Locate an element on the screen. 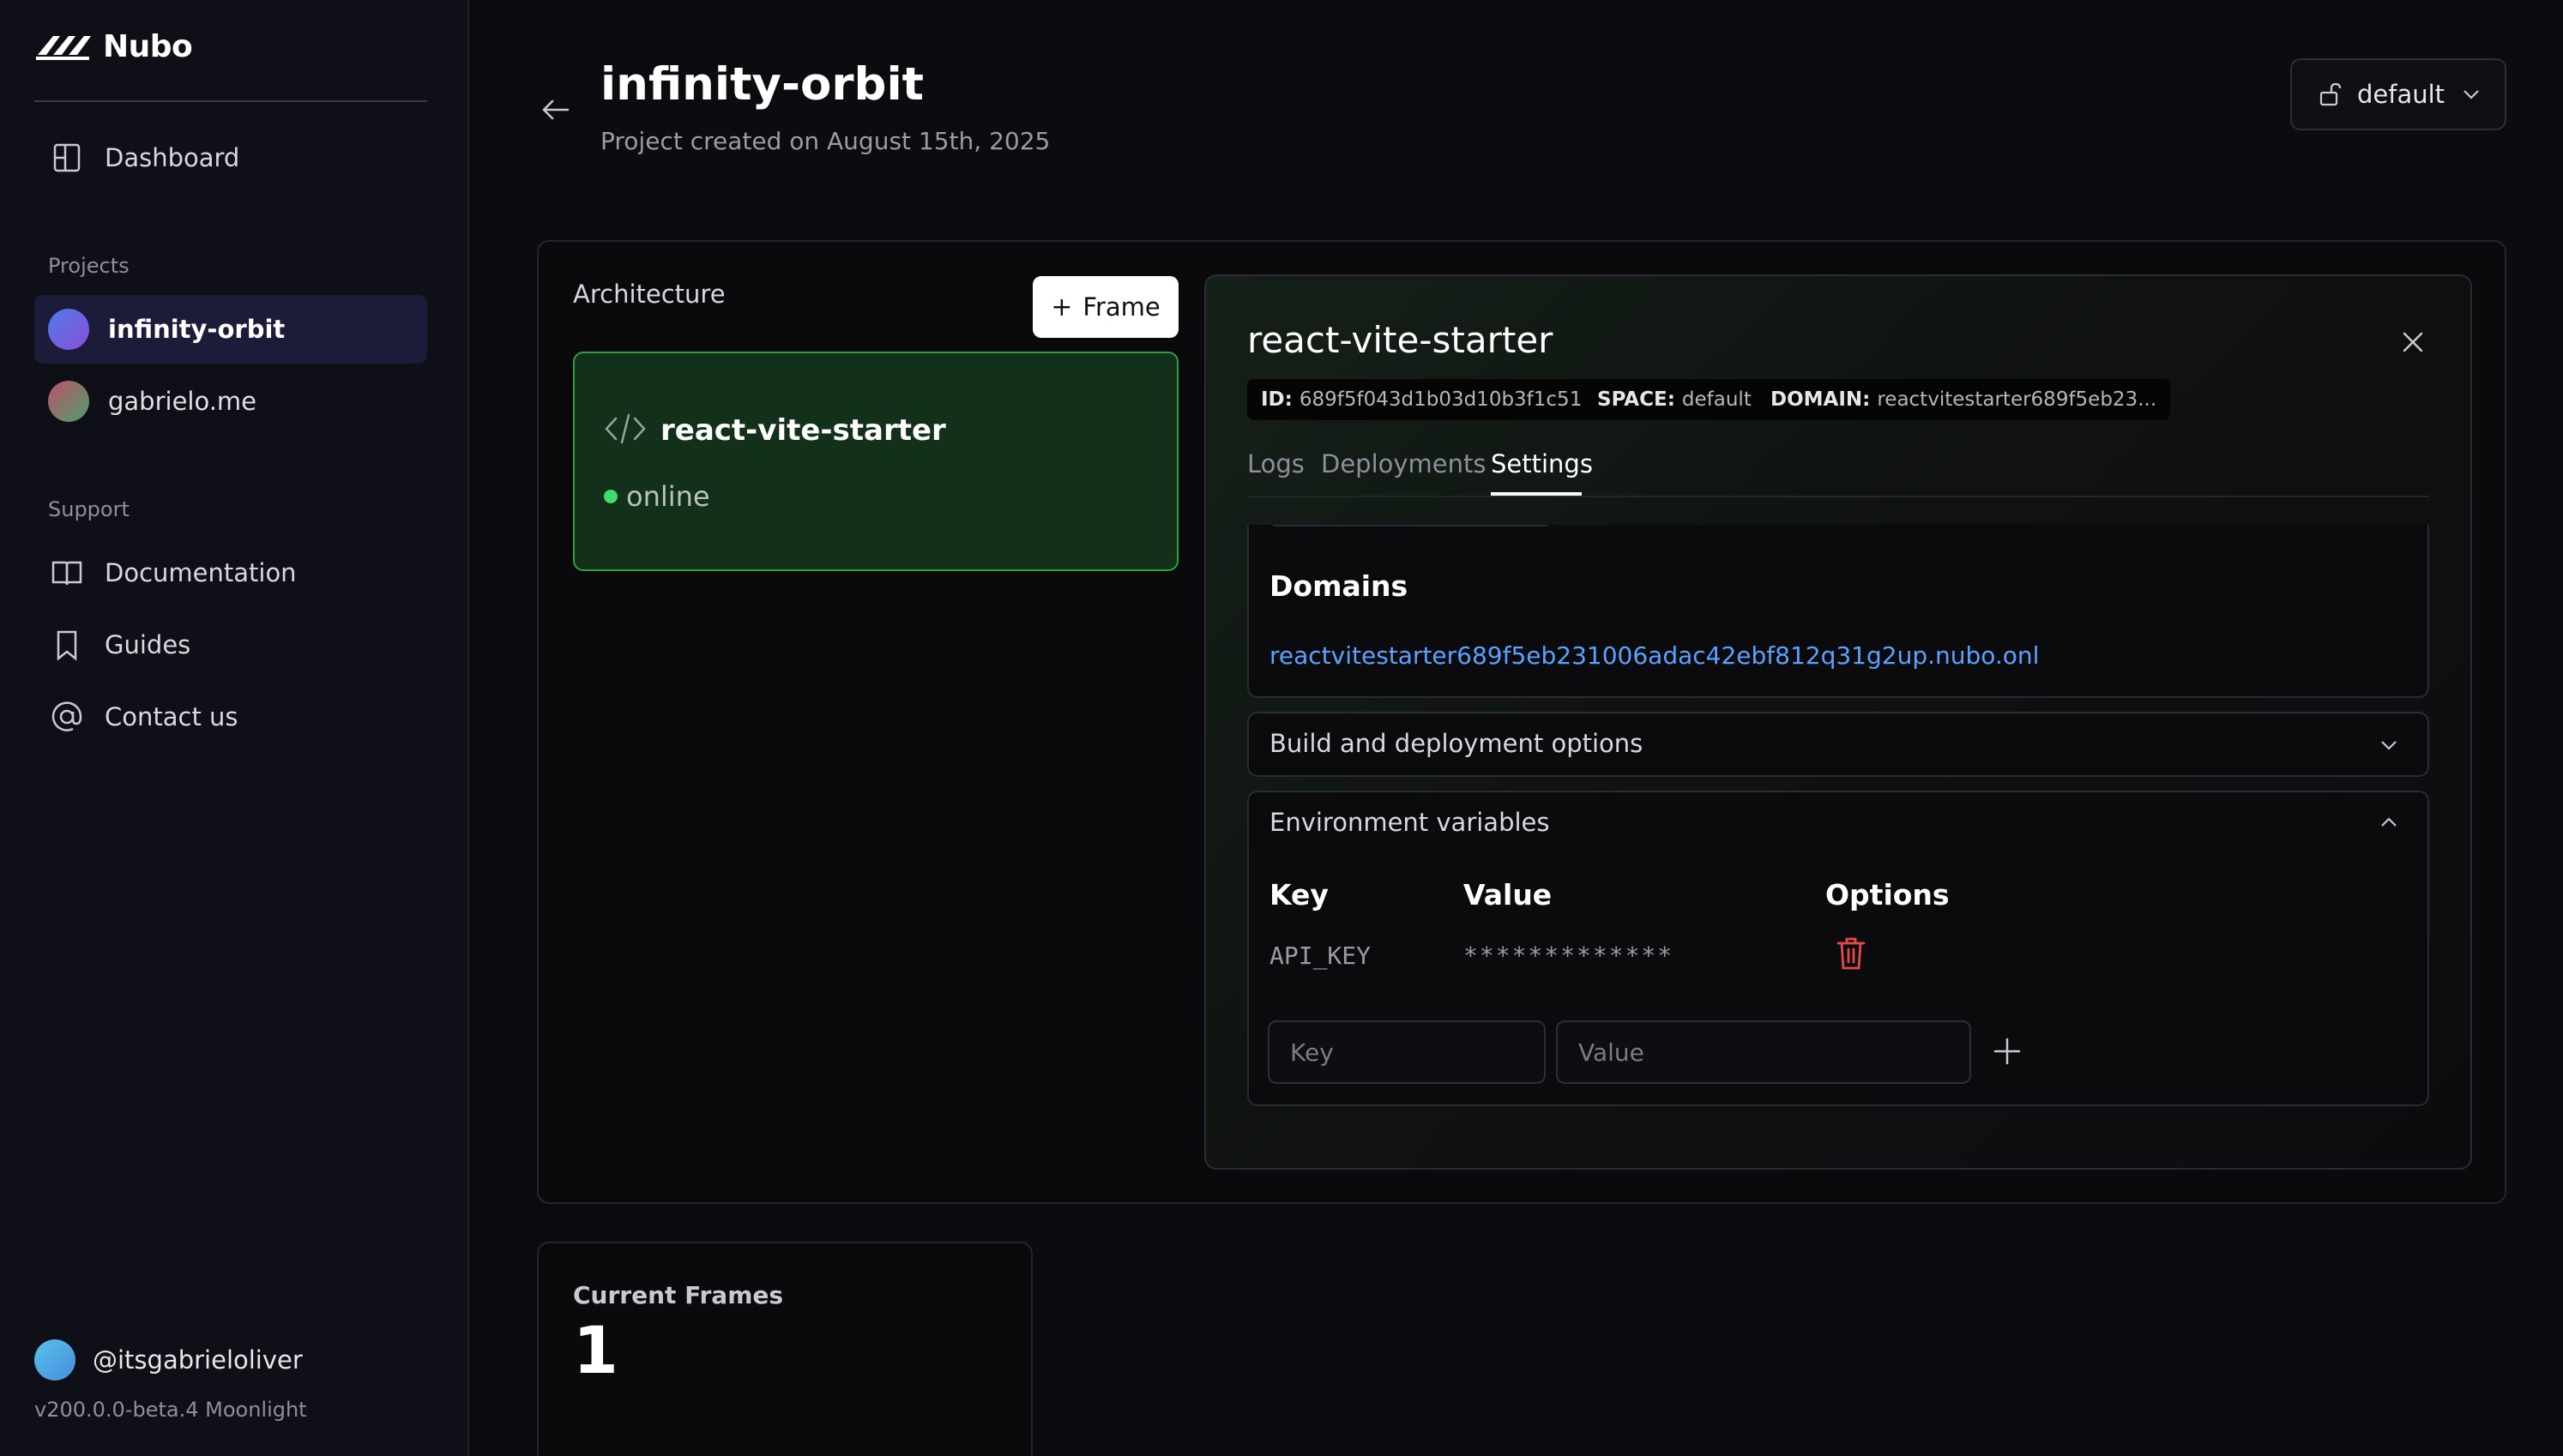  arrow-left-icon is located at coordinates (556, 109).